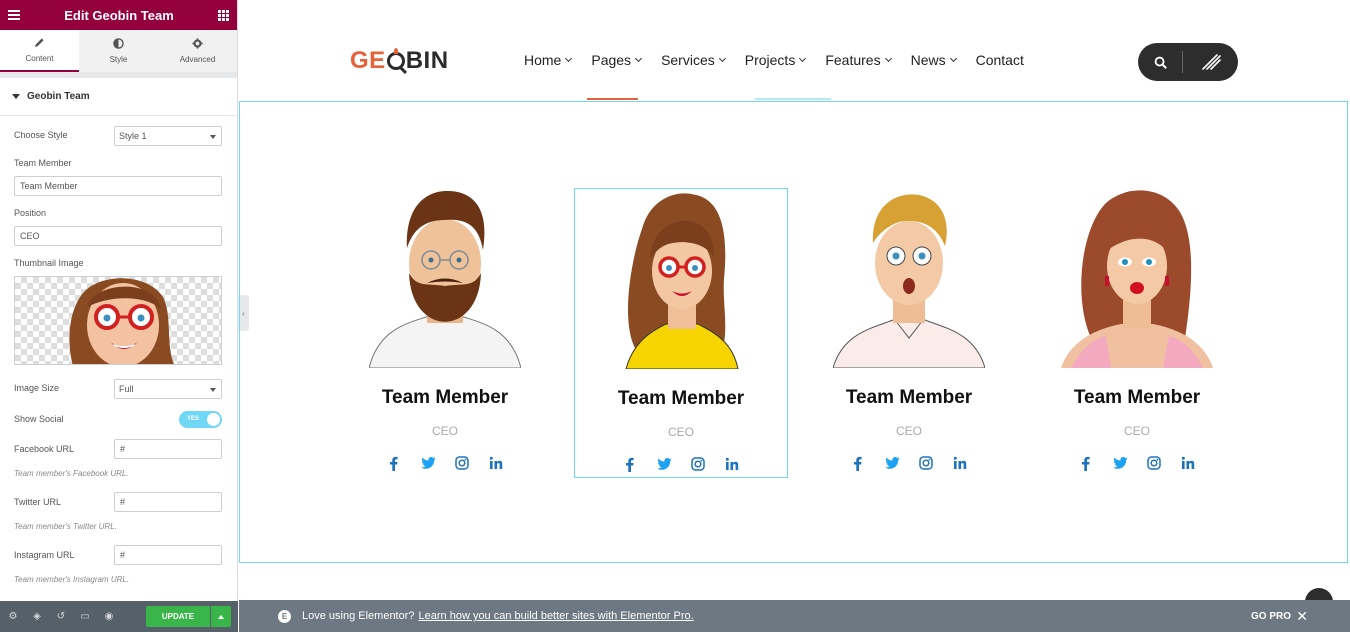 The image size is (1350, 632). I want to click on go-pro-link: GO PRO, so click(1271, 616).